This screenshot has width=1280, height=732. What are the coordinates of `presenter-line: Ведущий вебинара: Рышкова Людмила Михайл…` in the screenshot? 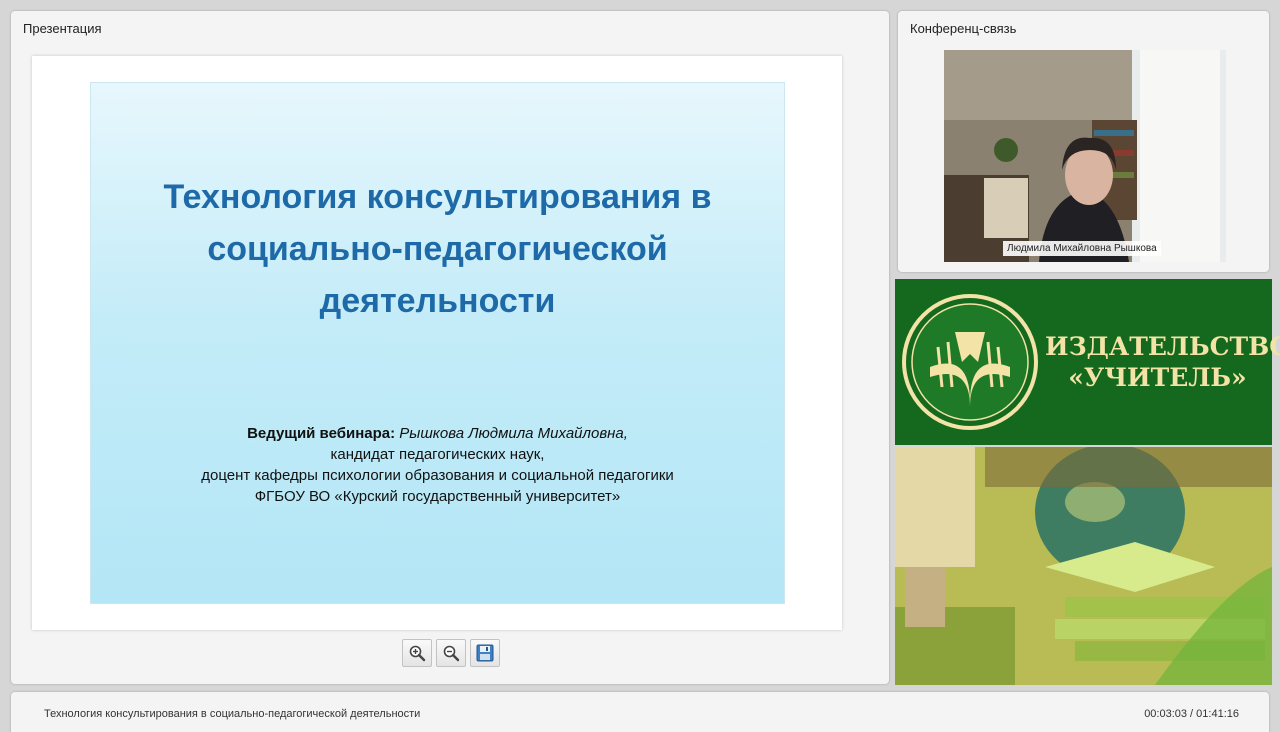 It's located at (437, 433).